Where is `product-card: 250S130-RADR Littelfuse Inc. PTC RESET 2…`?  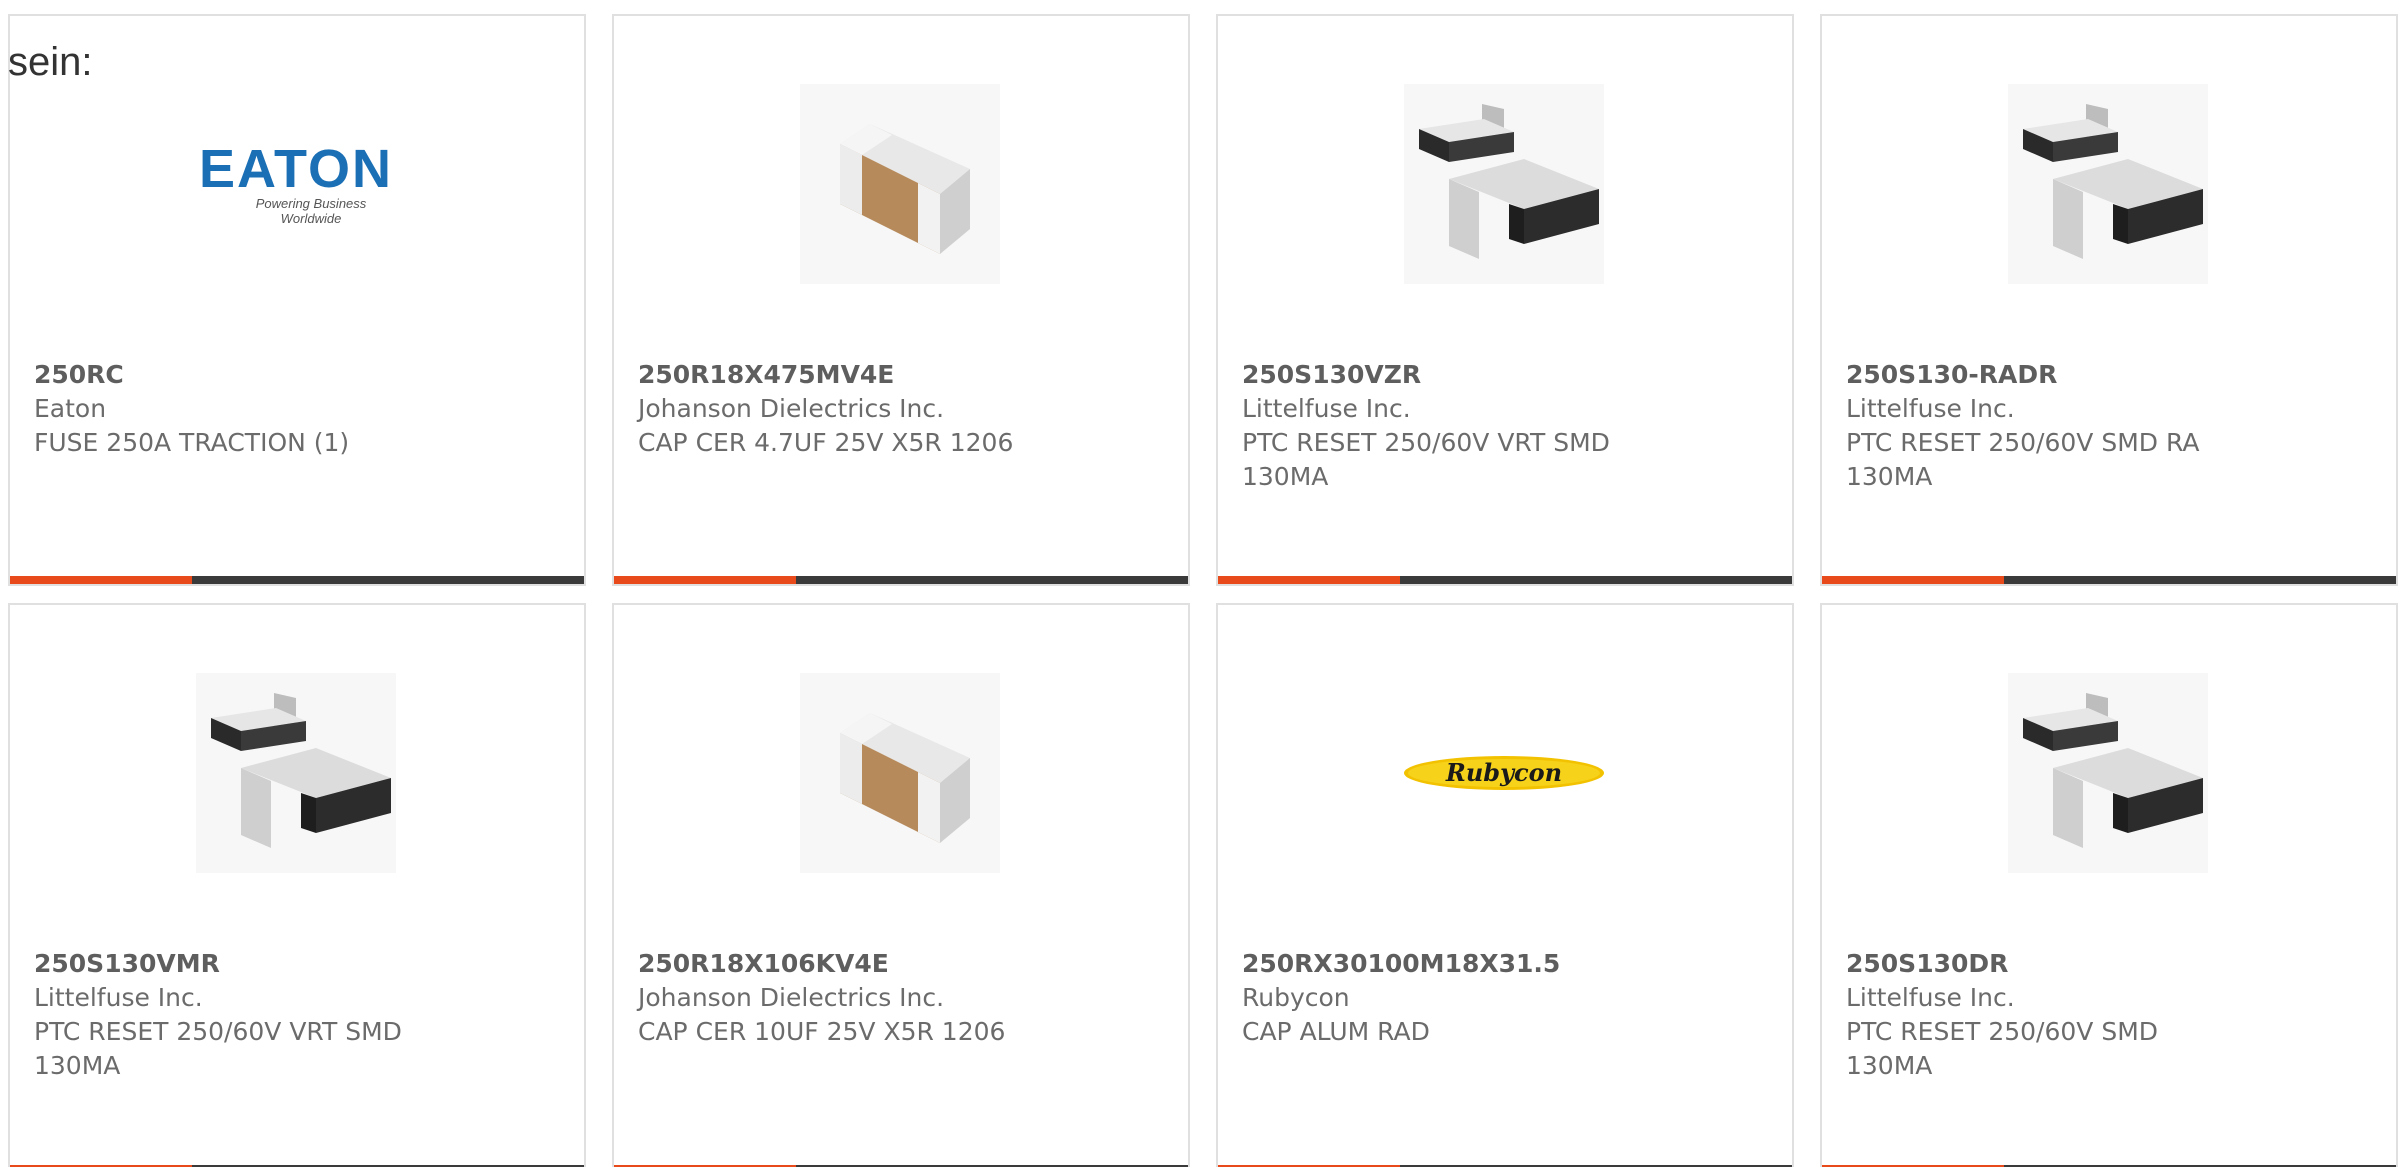
product-card: 250S130-RADR Littelfuse Inc. PTC RESET 2… is located at coordinates (2109, 300).